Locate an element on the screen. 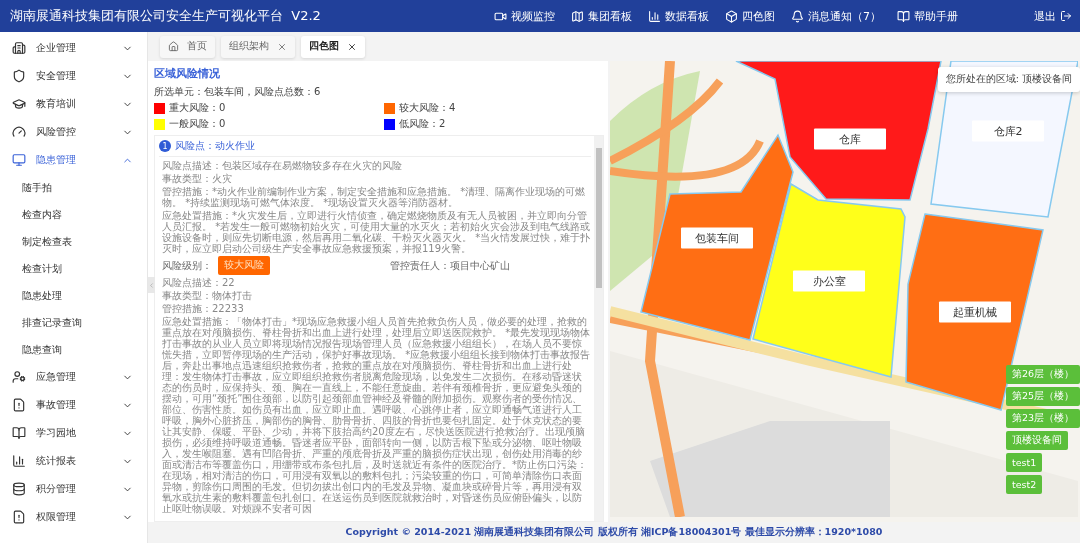 This screenshot has width=1080, height=543. nav-link: 四色图 is located at coordinates (750, 16).